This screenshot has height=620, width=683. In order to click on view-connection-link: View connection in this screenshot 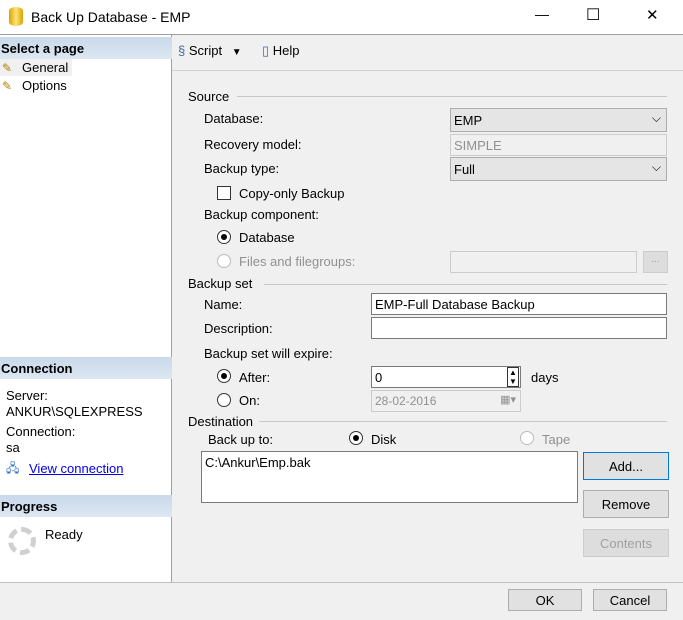, I will do `click(76, 468)`.